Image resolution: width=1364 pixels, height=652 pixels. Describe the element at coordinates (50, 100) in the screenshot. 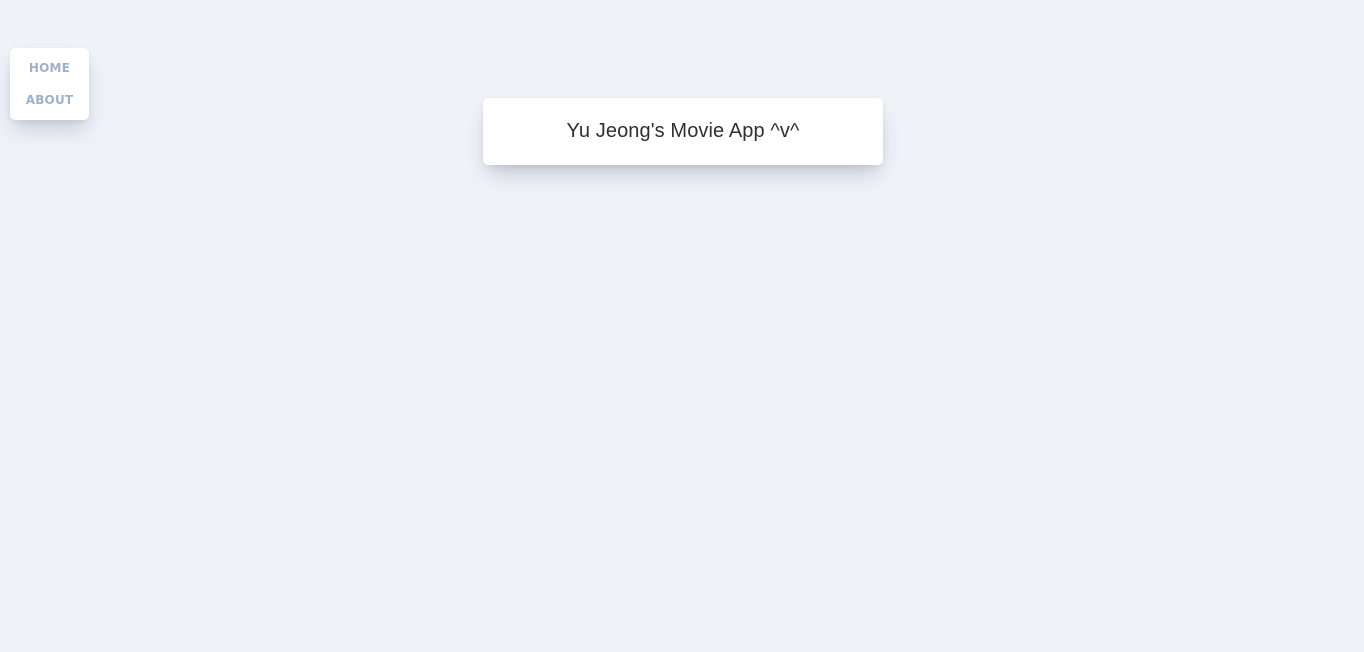

I see `nav-link-about: ABOUT` at that location.